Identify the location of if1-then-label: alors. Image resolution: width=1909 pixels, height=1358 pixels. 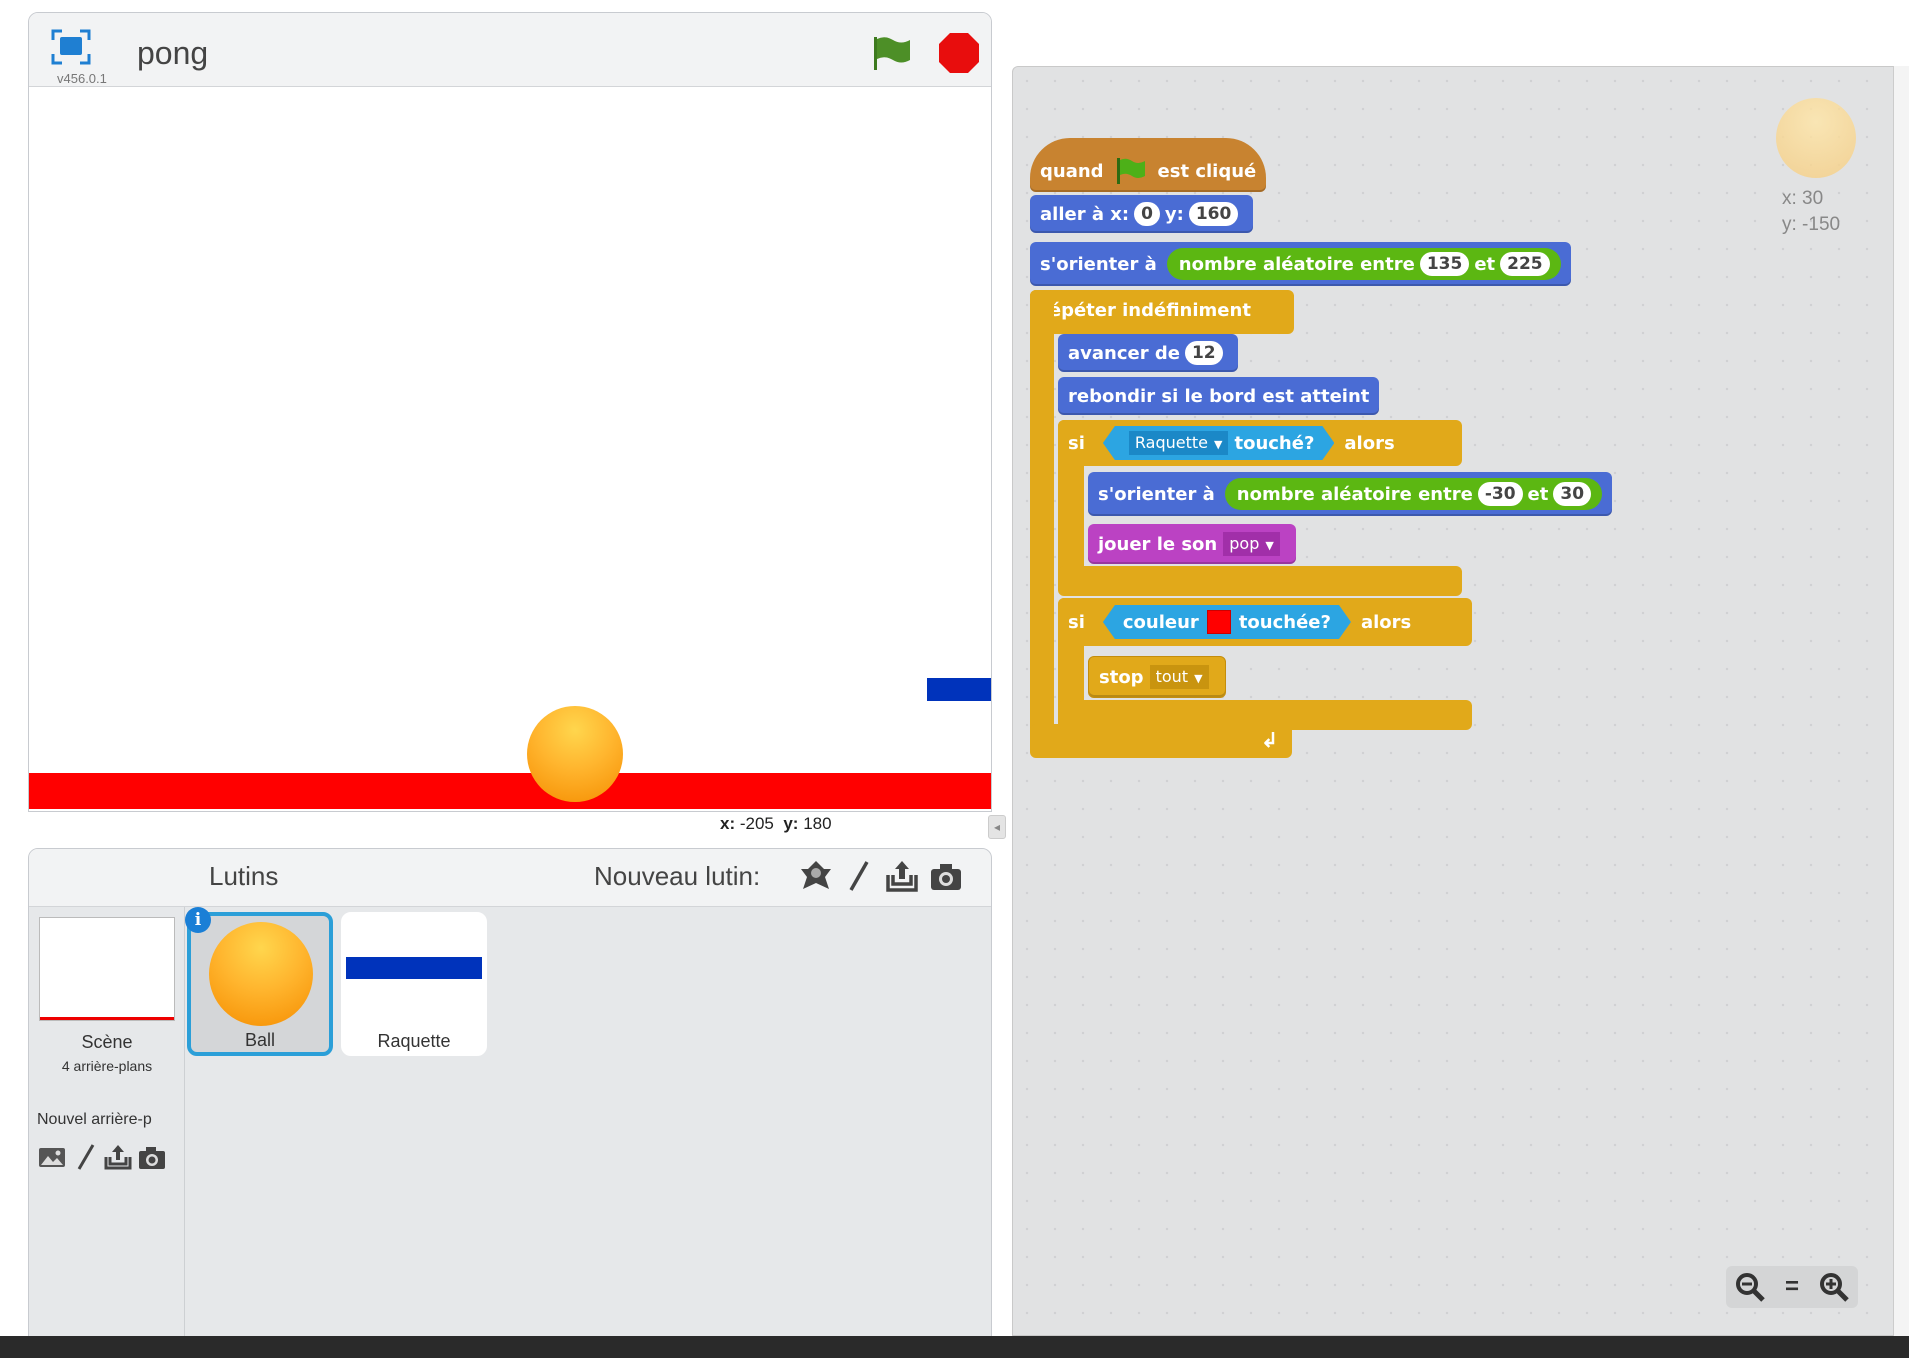
(1369, 443).